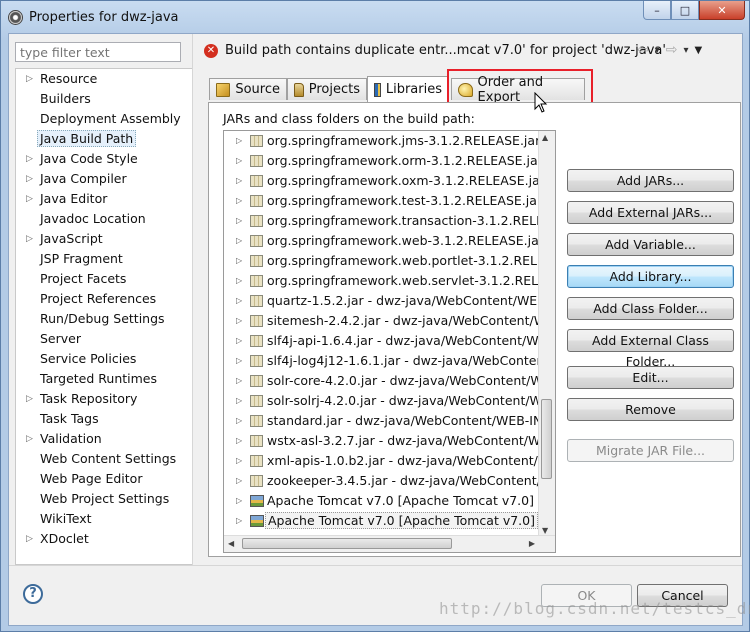 The height and width of the screenshot is (632, 750). What do you see at coordinates (650, 409) in the screenshot?
I see `library-action-button: Remove` at bounding box center [650, 409].